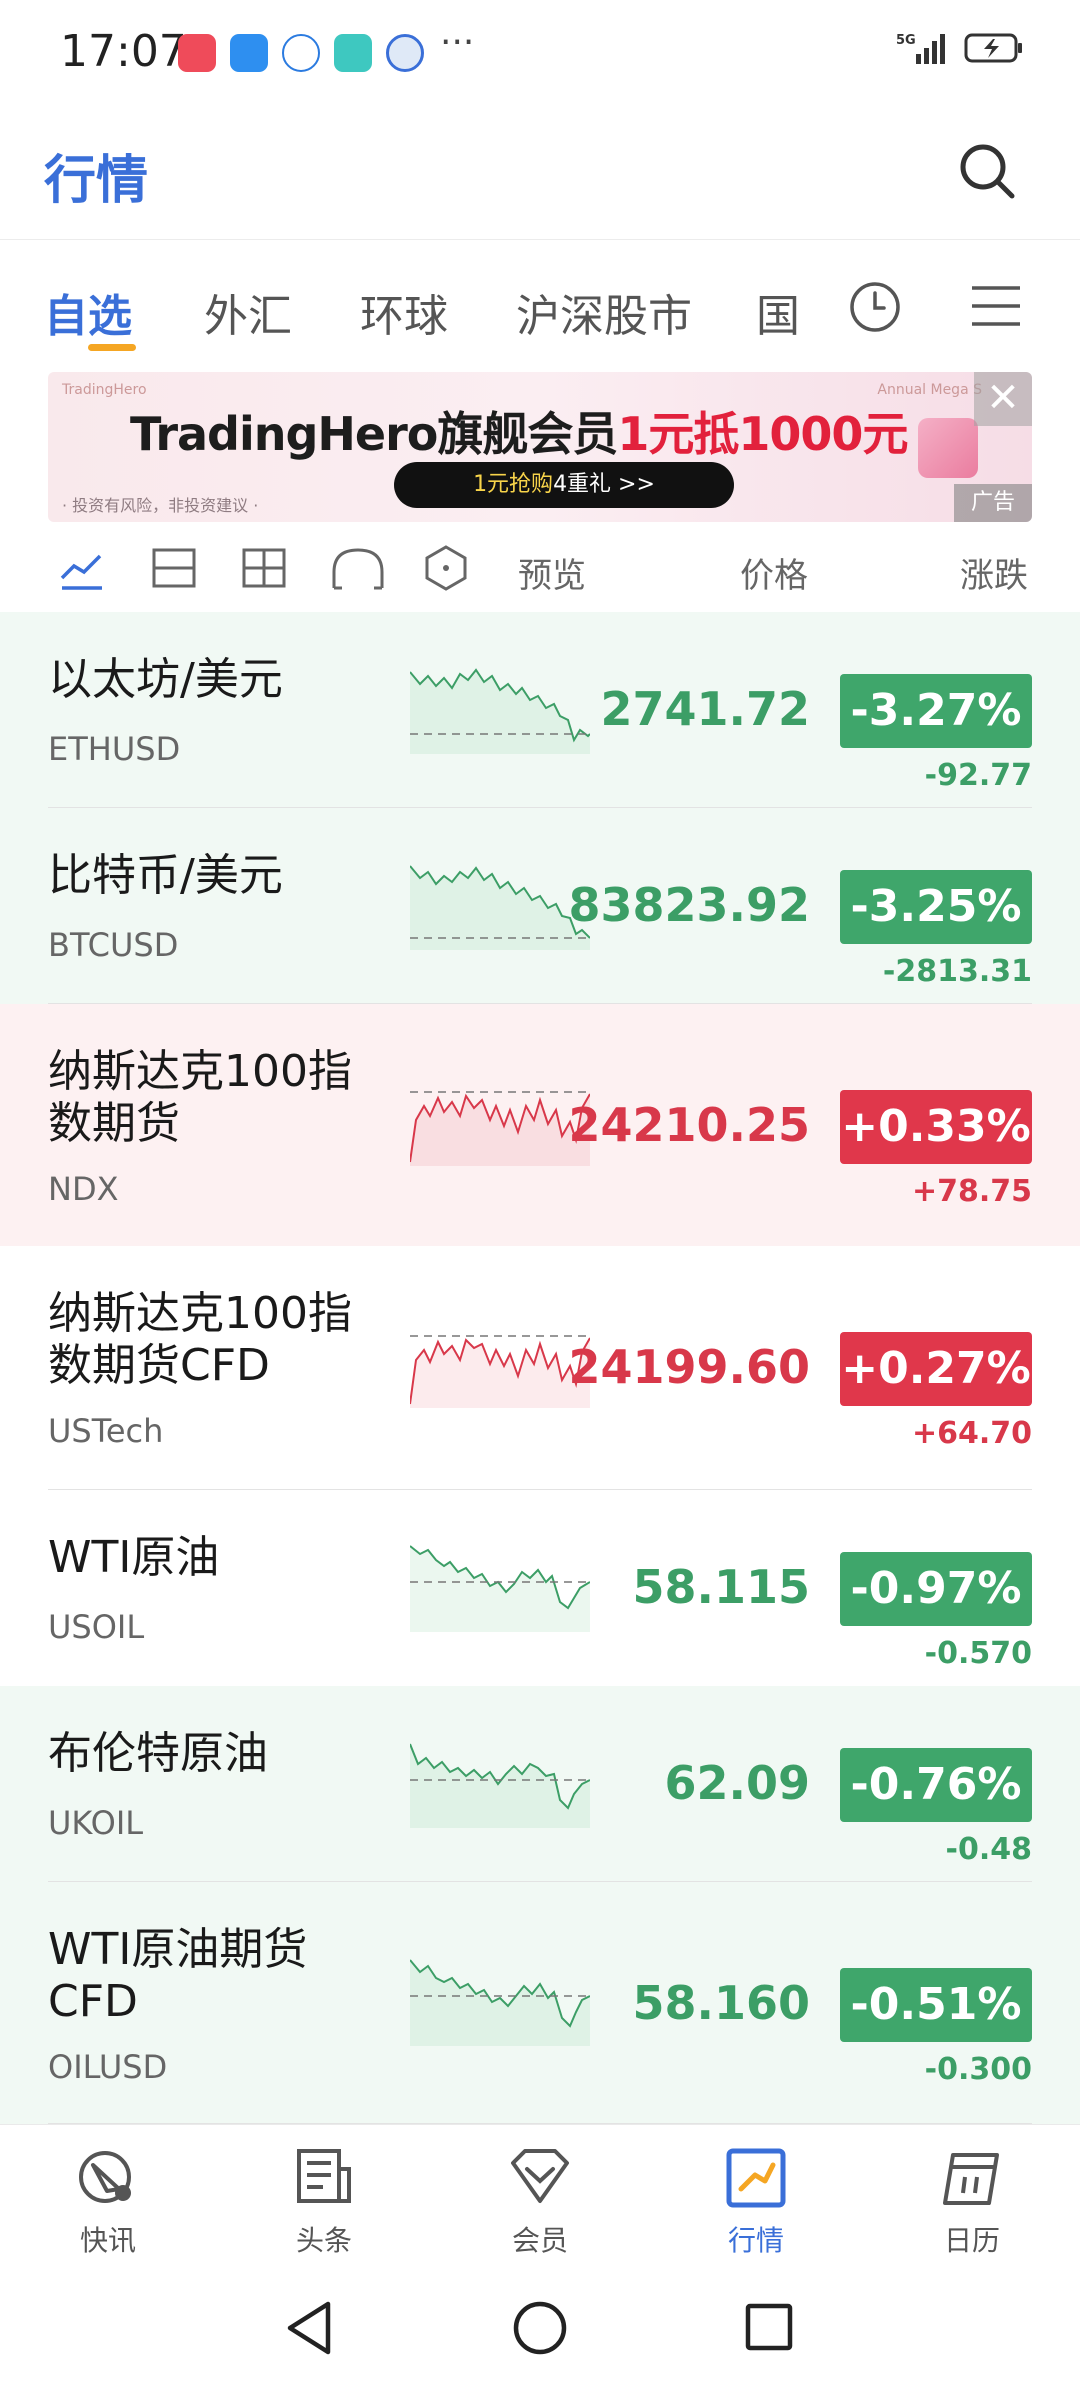 The width and height of the screenshot is (1080, 2388). What do you see at coordinates (178, 1975) in the screenshot?
I see `instrument-name: WTI原油期货CFD` at bounding box center [178, 1975].